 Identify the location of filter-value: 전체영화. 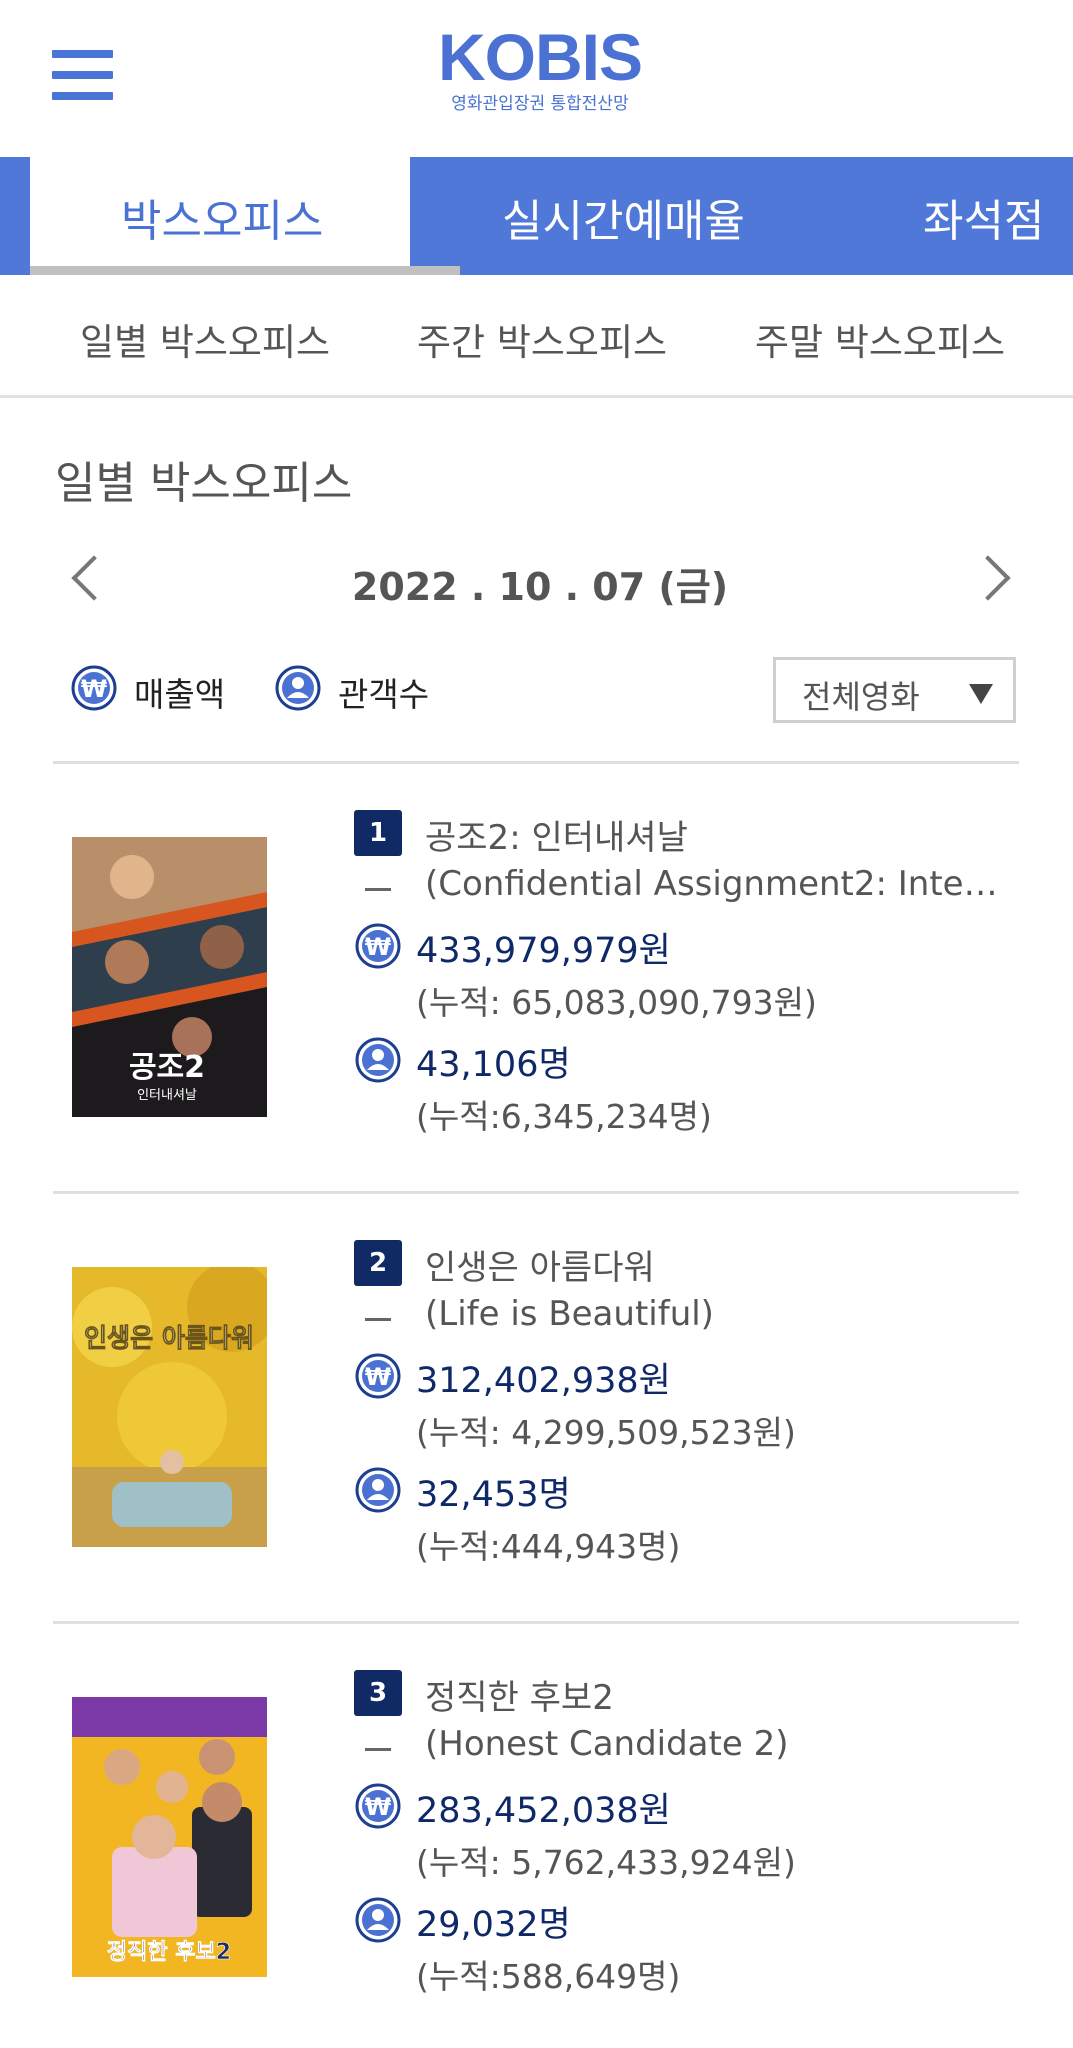
(861, 697).